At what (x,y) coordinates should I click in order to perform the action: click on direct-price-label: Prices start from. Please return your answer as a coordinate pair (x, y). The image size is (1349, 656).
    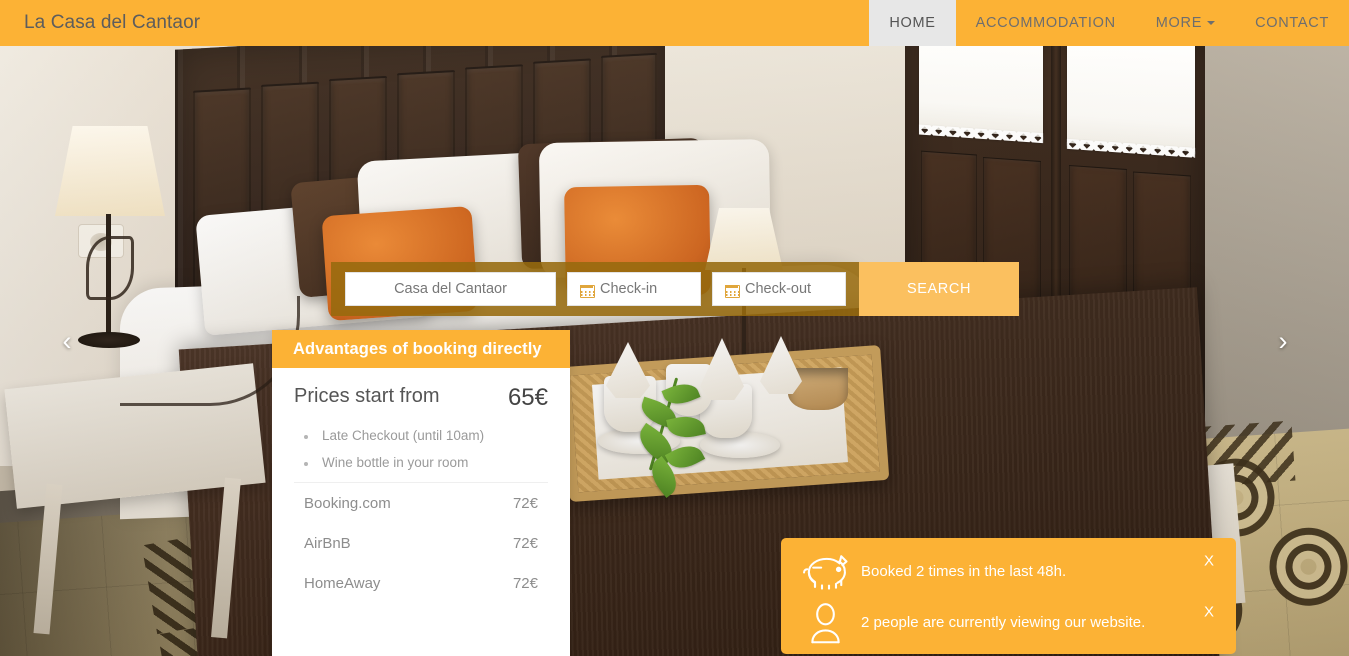
    Looking at the image, I should click on (367, 396).